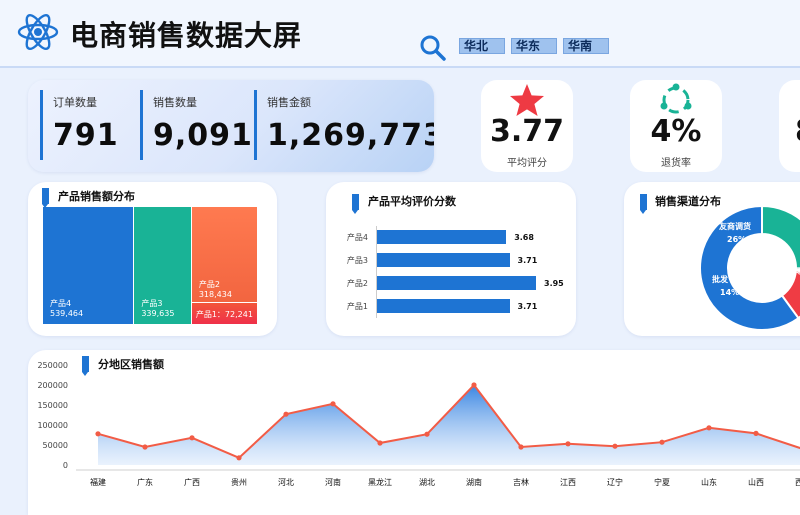  What do you see at coordinates (527, 161) in the screenshot?
I see `avg-rating-label: 平均评分` at bounding box center [527, 161].